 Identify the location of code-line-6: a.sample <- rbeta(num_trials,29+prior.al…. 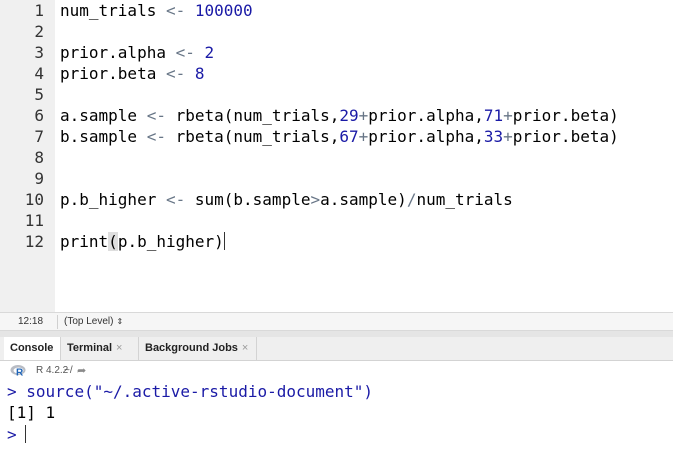
(339, 115).